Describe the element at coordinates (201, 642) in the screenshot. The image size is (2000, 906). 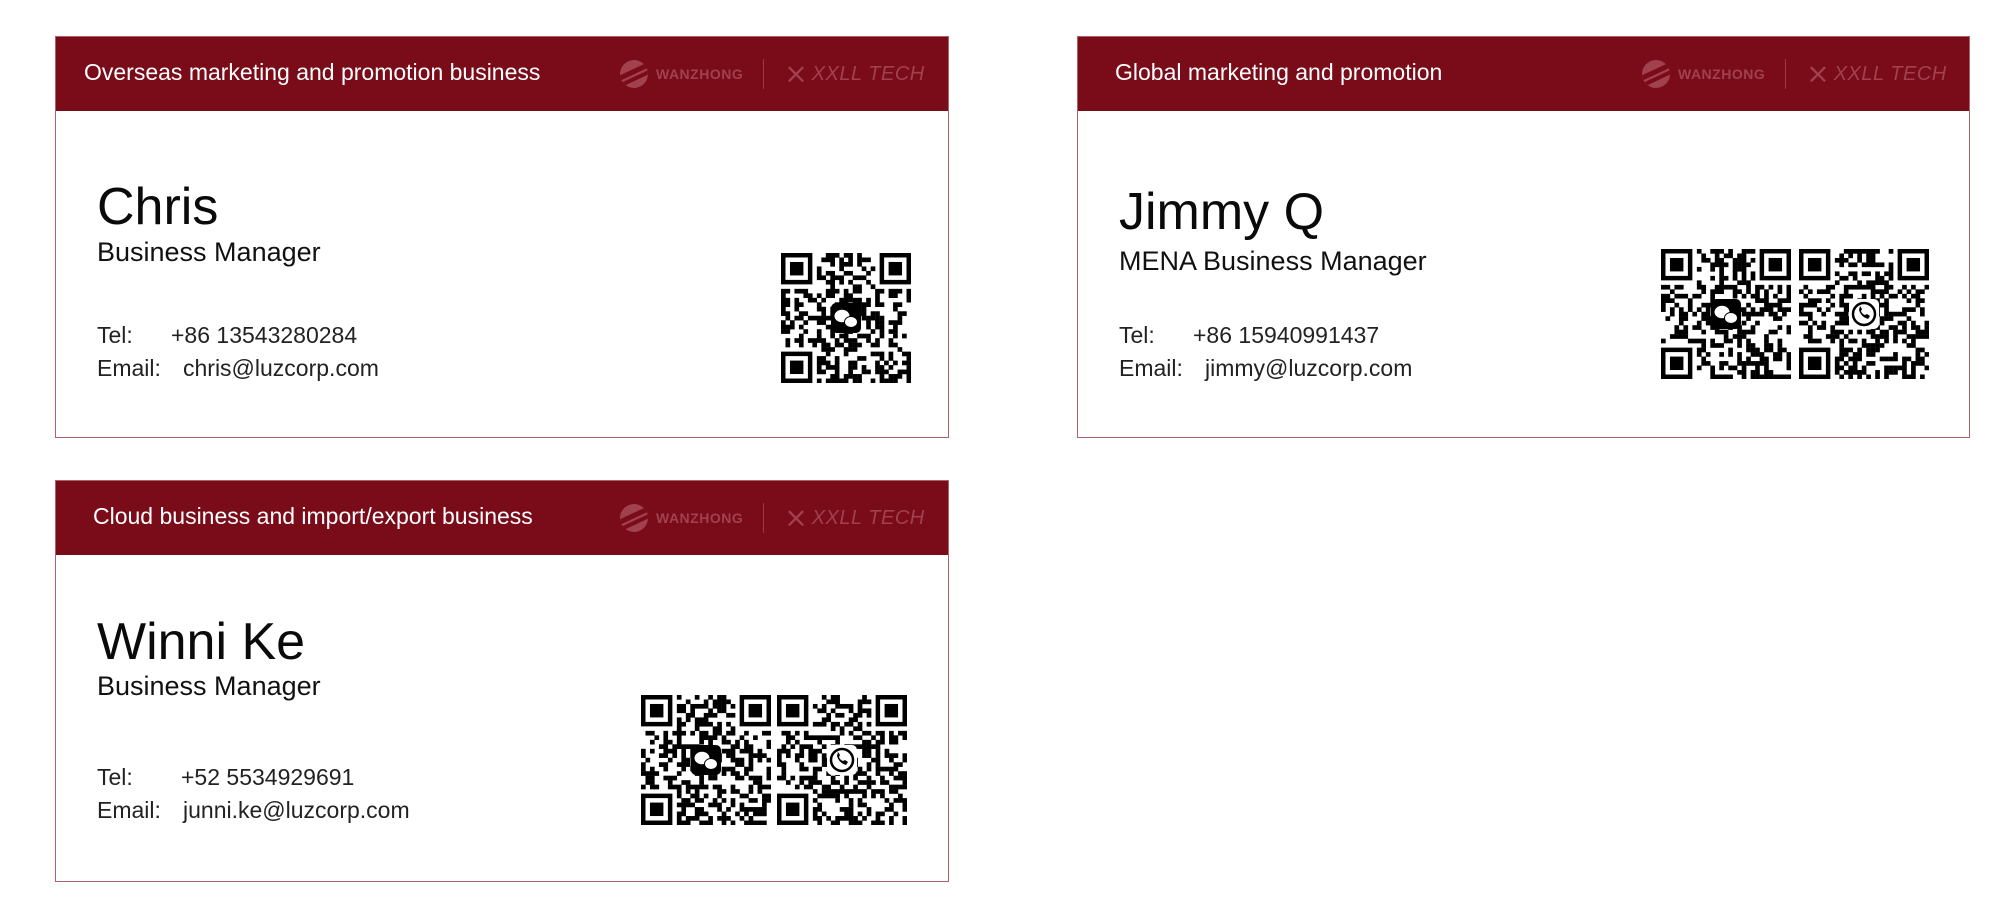
I see `person-name: Winni Ke` at that location.